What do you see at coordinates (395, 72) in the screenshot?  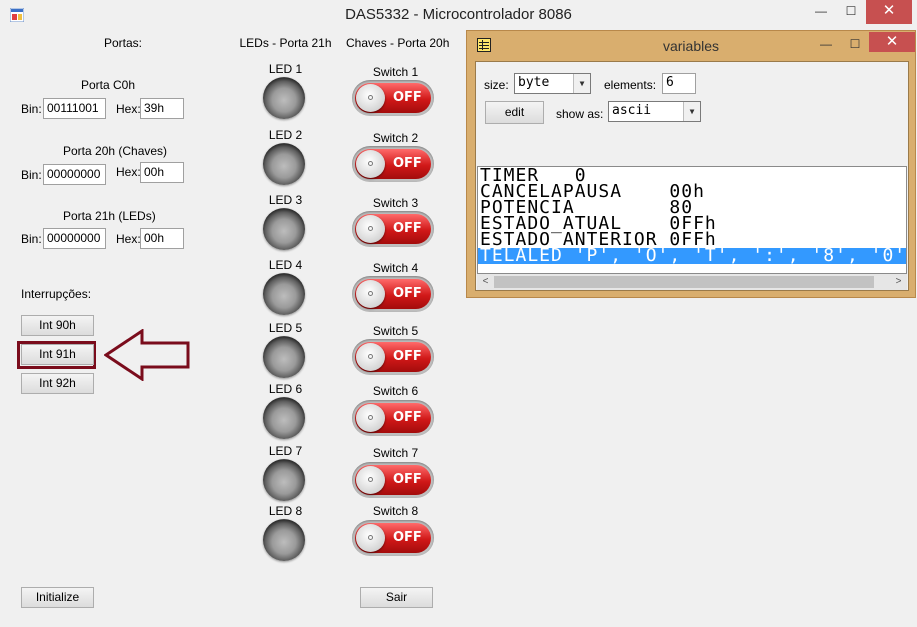 I see `switch-label: Switch 1` at bounding box center [395, 72].